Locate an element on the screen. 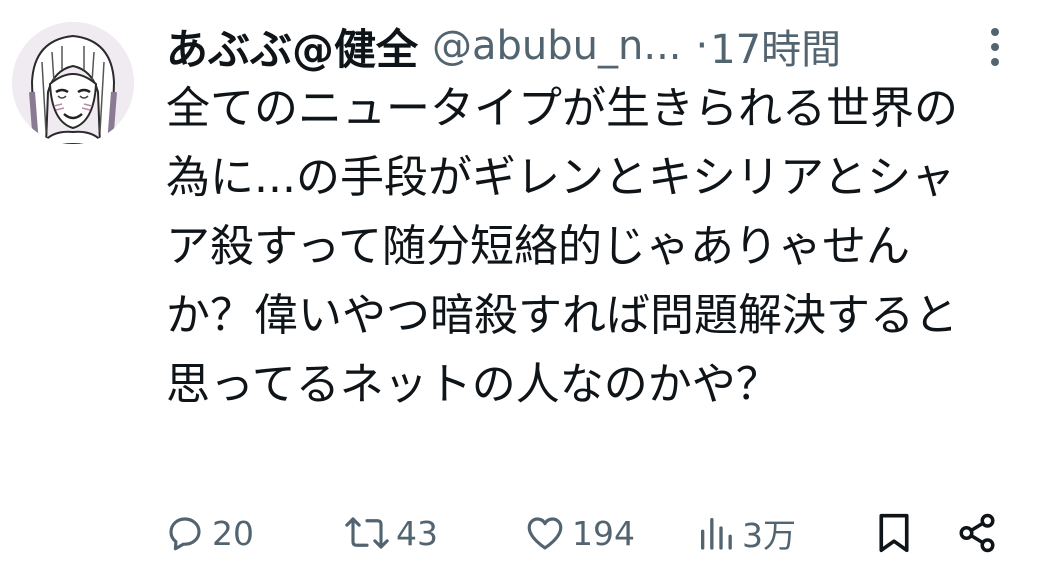 Image resolution: width=1053 pixels, height=569 pixels. heart-icon is located at coordinates (545, 533).